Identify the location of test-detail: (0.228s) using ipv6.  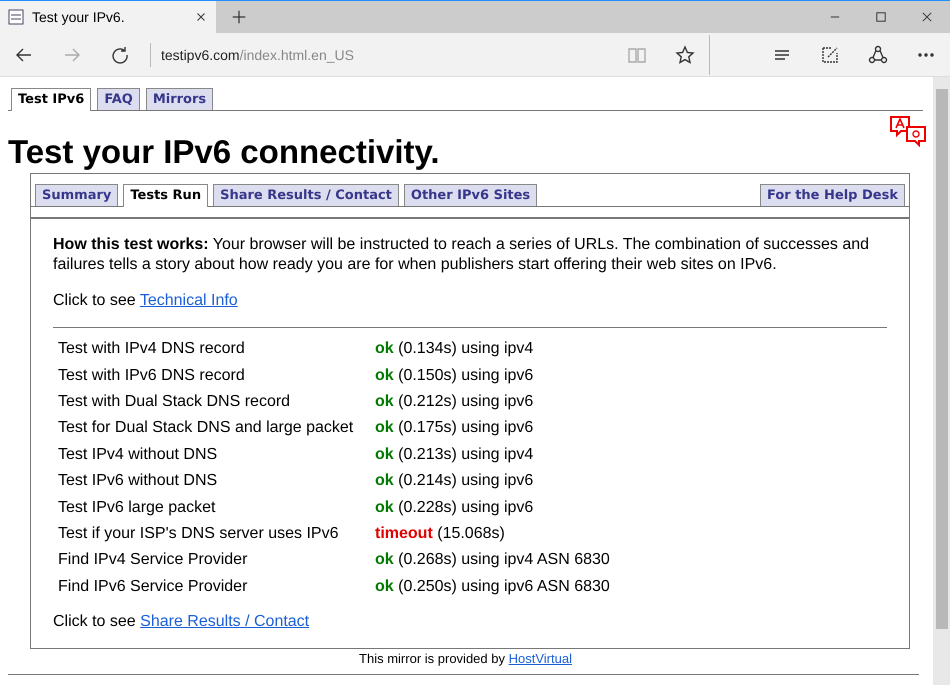
(466, 507).